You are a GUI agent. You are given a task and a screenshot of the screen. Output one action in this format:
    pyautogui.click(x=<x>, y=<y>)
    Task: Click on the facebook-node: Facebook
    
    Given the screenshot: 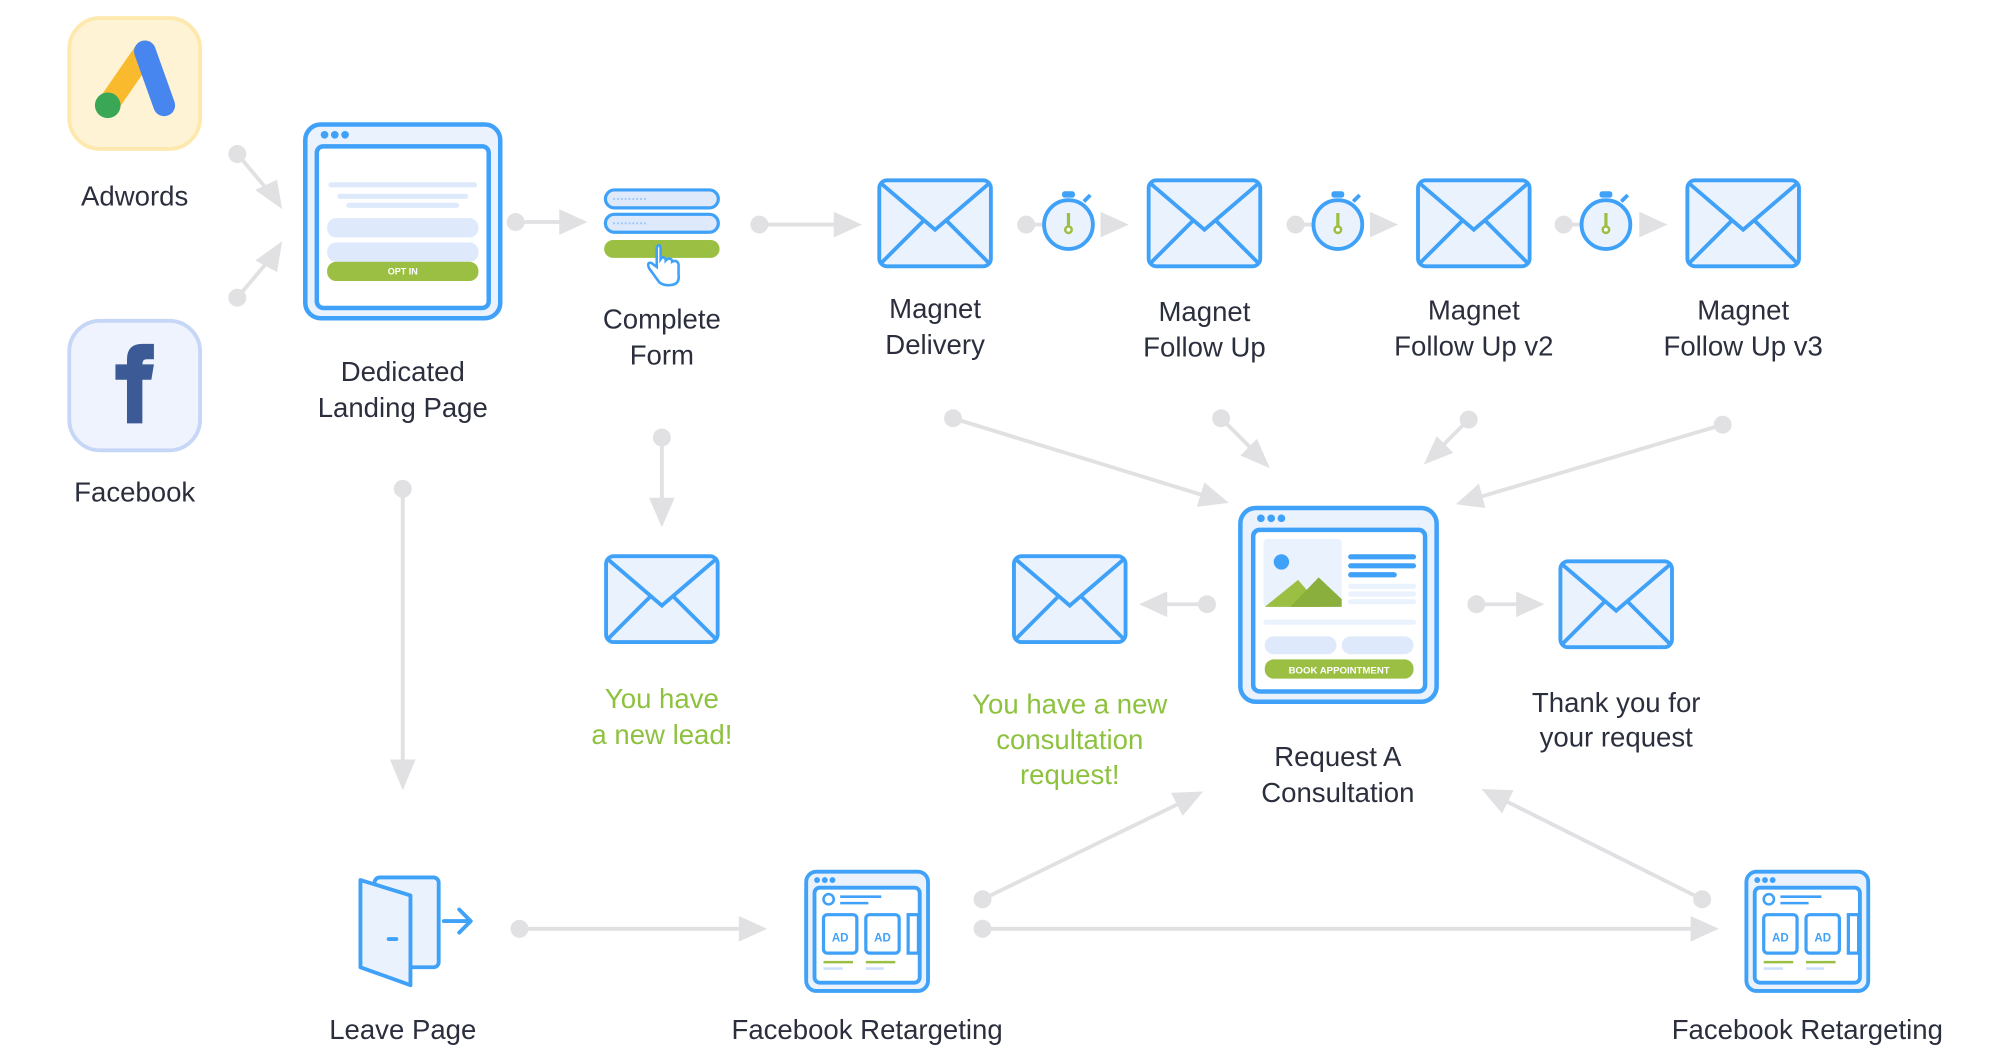 What is the action you would take?
    pyautogui.click(x=135, y=413)
    